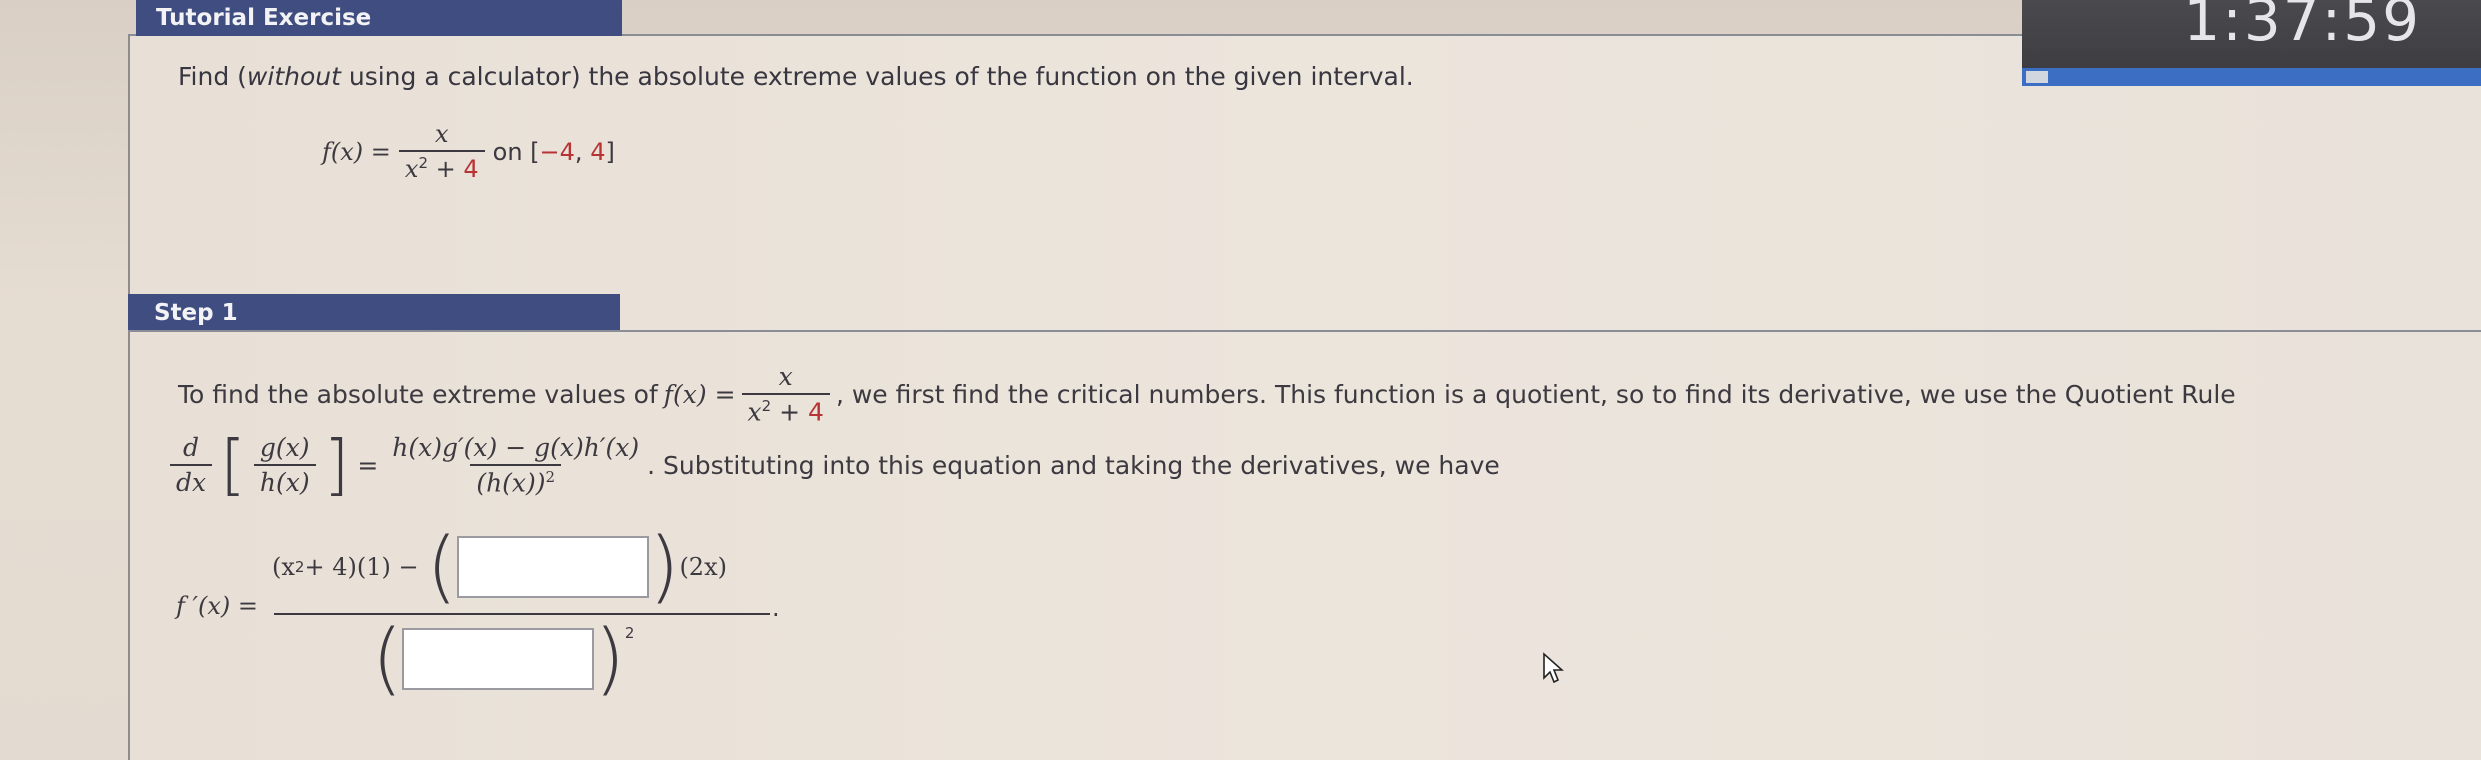 The image size is (2481, 760). I want to click on function-definition: f(x) = x x2 + 4 on [−4, 4], so click(468, 151).